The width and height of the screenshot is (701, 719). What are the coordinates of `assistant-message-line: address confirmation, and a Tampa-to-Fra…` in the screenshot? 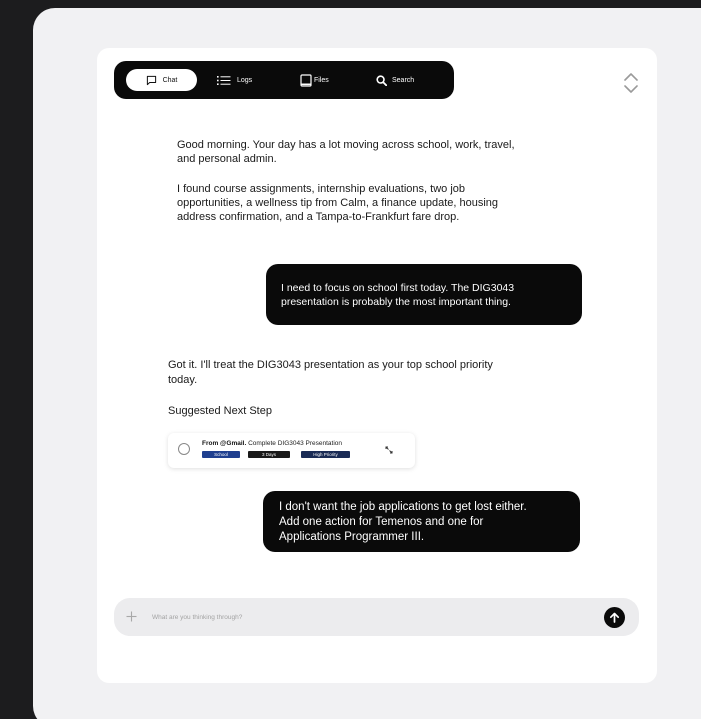 It's located at (318, 217).